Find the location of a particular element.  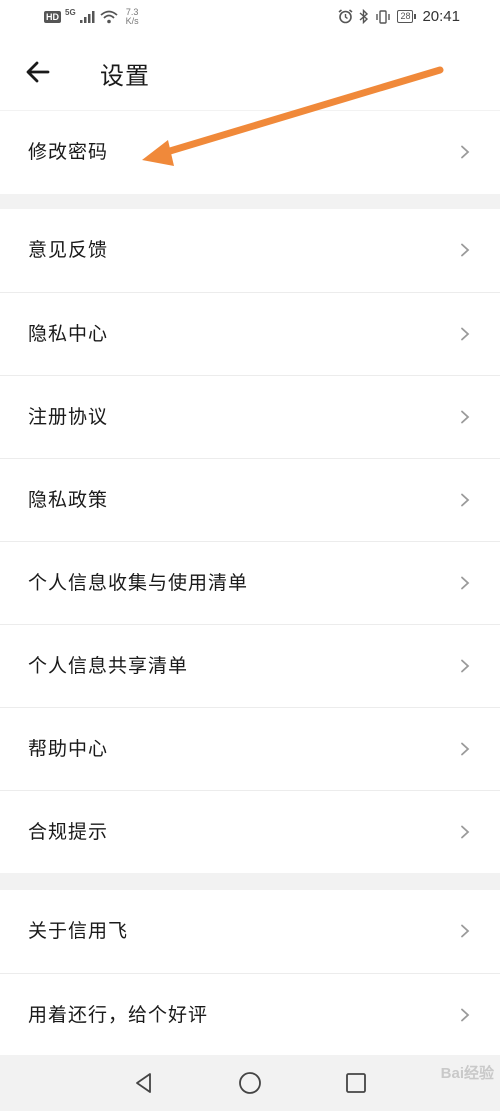

back-arrow-icon is located at coordinates (38, 72).